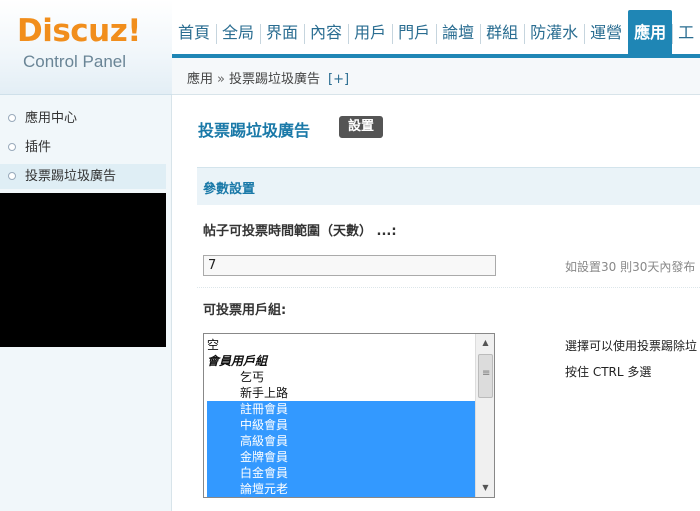 This screenshot has height=511, width=700. I want to click on nav-item-groups: 群組, so click(502, 33).